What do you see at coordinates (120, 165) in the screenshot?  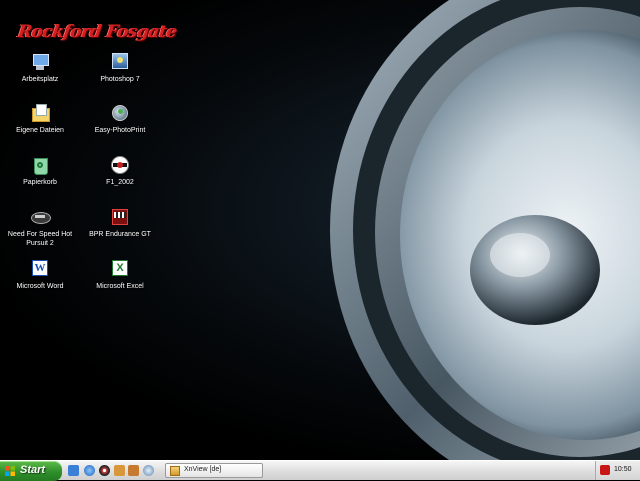 I see `f1-game-icon` at bounding box center [120, 165].